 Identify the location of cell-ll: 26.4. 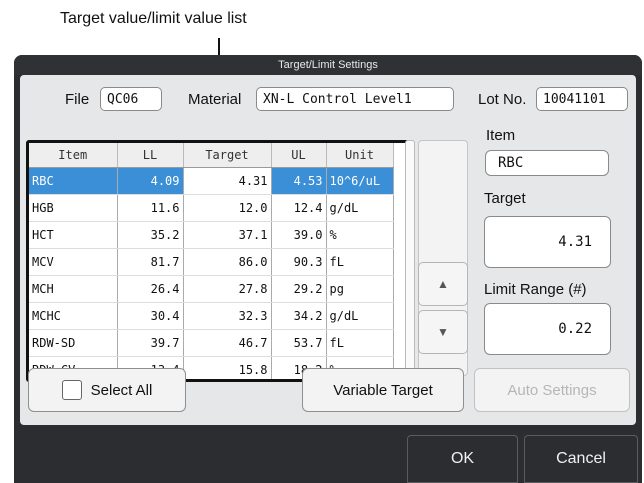
(150, 289).